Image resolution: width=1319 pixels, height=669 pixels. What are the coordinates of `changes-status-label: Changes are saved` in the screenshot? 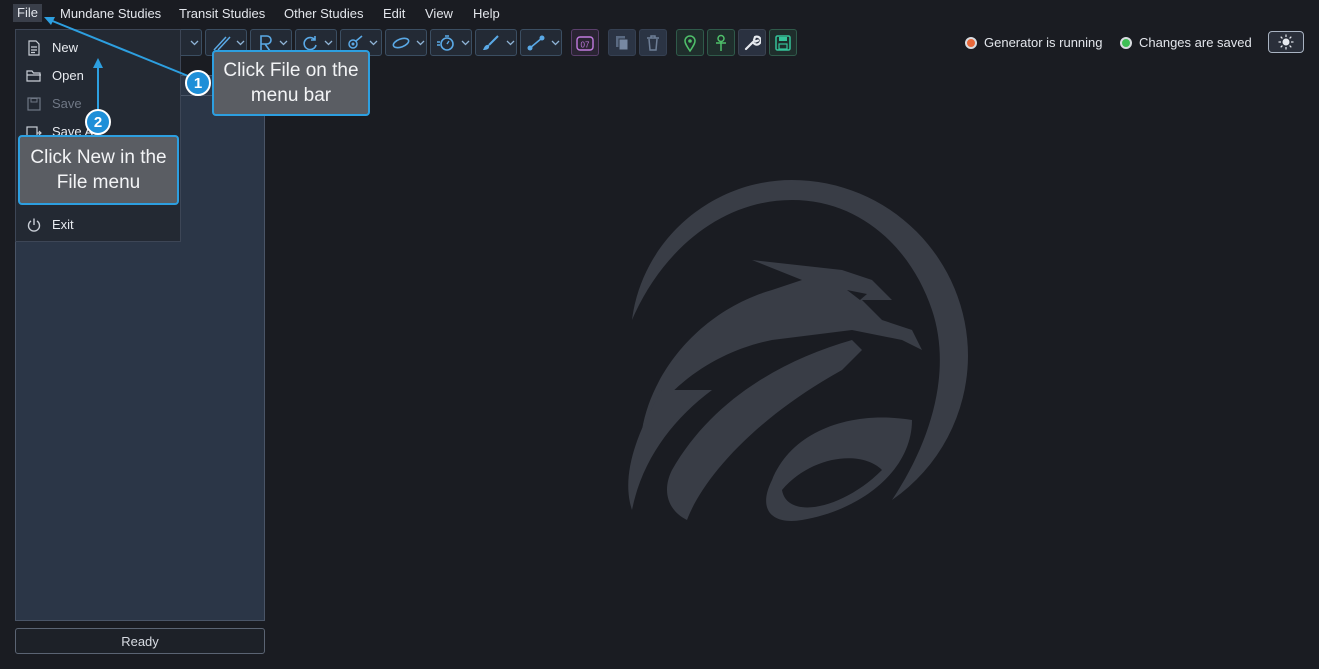 It's located at (1195, 42).